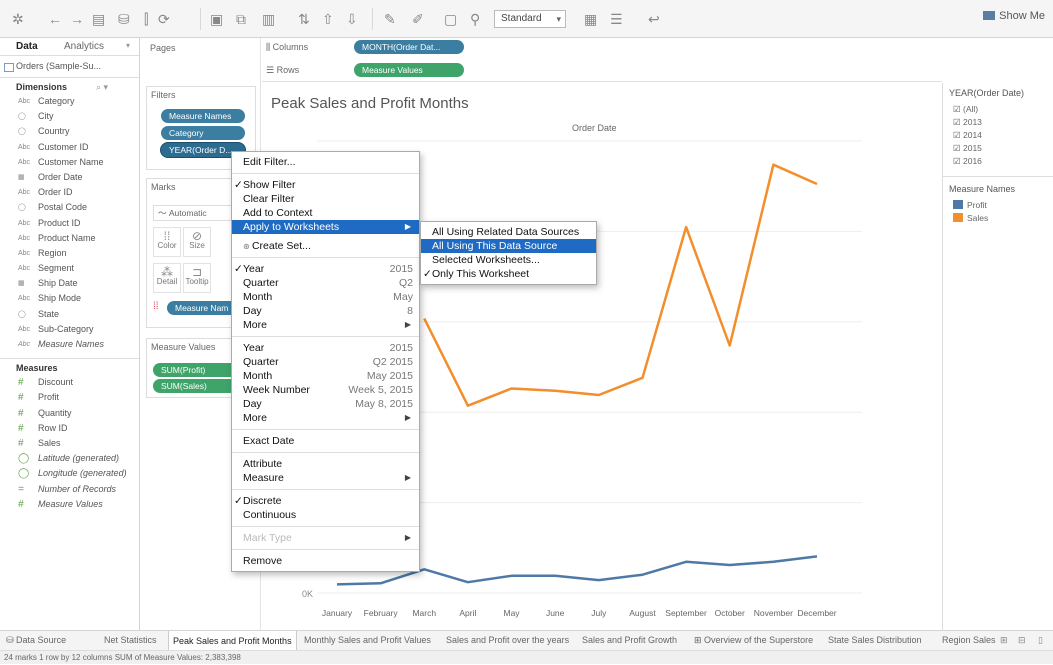 The image size is (1053, 665). Describe the element at coordinates (241, 19) in the screenshot. I see `duplicate-sheet-icon: ⧉` at that location.